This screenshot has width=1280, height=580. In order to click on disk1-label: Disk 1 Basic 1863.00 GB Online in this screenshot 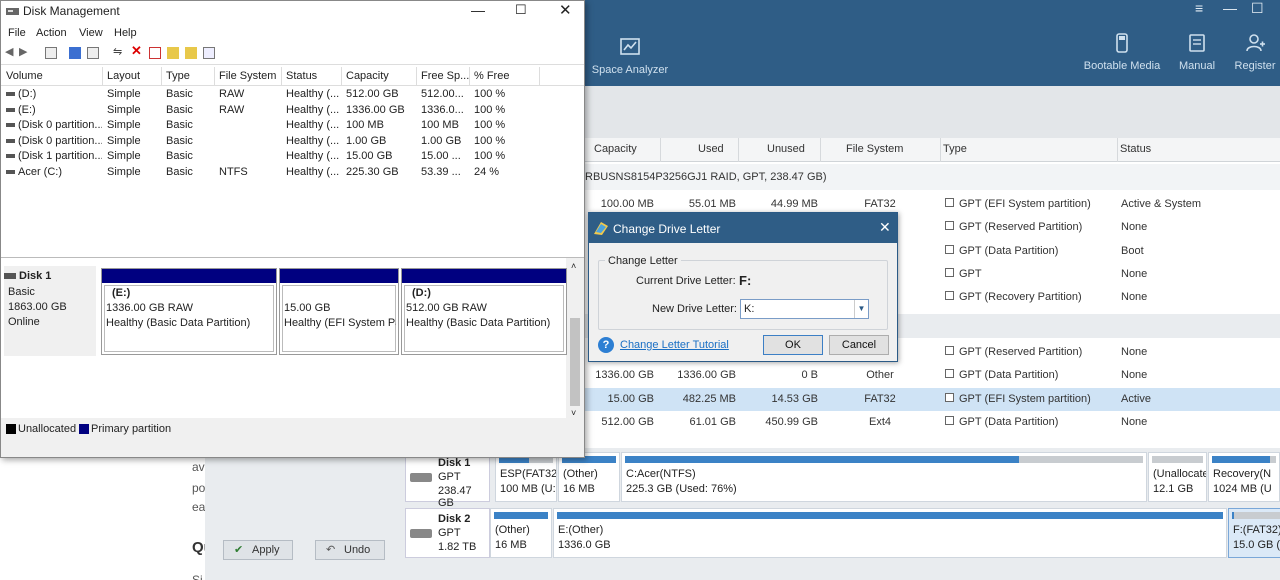, I will do `click(50, 311)`.